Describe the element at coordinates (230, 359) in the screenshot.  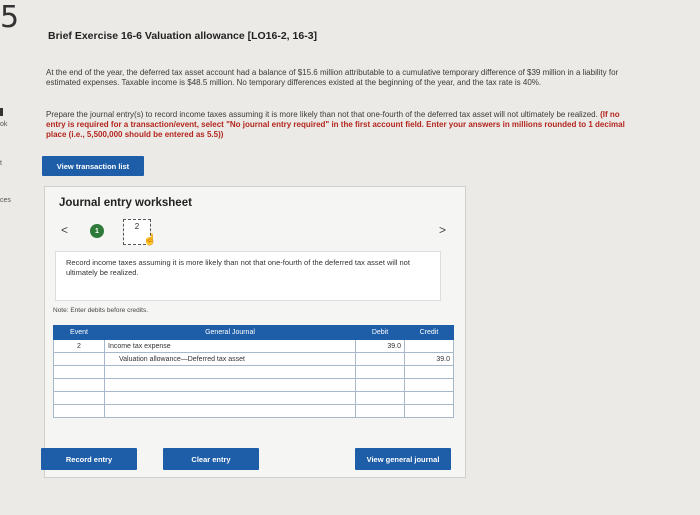
I see `account-cell: Valuation allowance—Deferred tax asset` at that location.